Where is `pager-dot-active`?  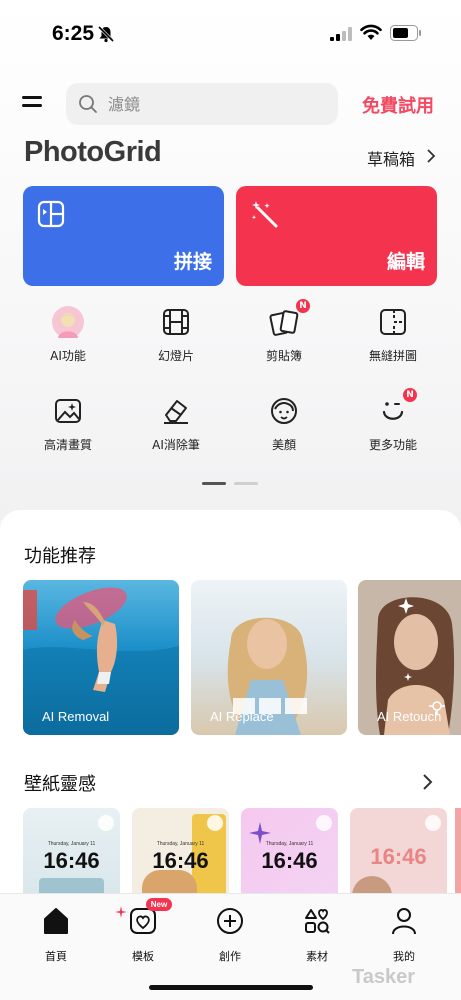
pager-dot-active is located at coordinates (214, 483).